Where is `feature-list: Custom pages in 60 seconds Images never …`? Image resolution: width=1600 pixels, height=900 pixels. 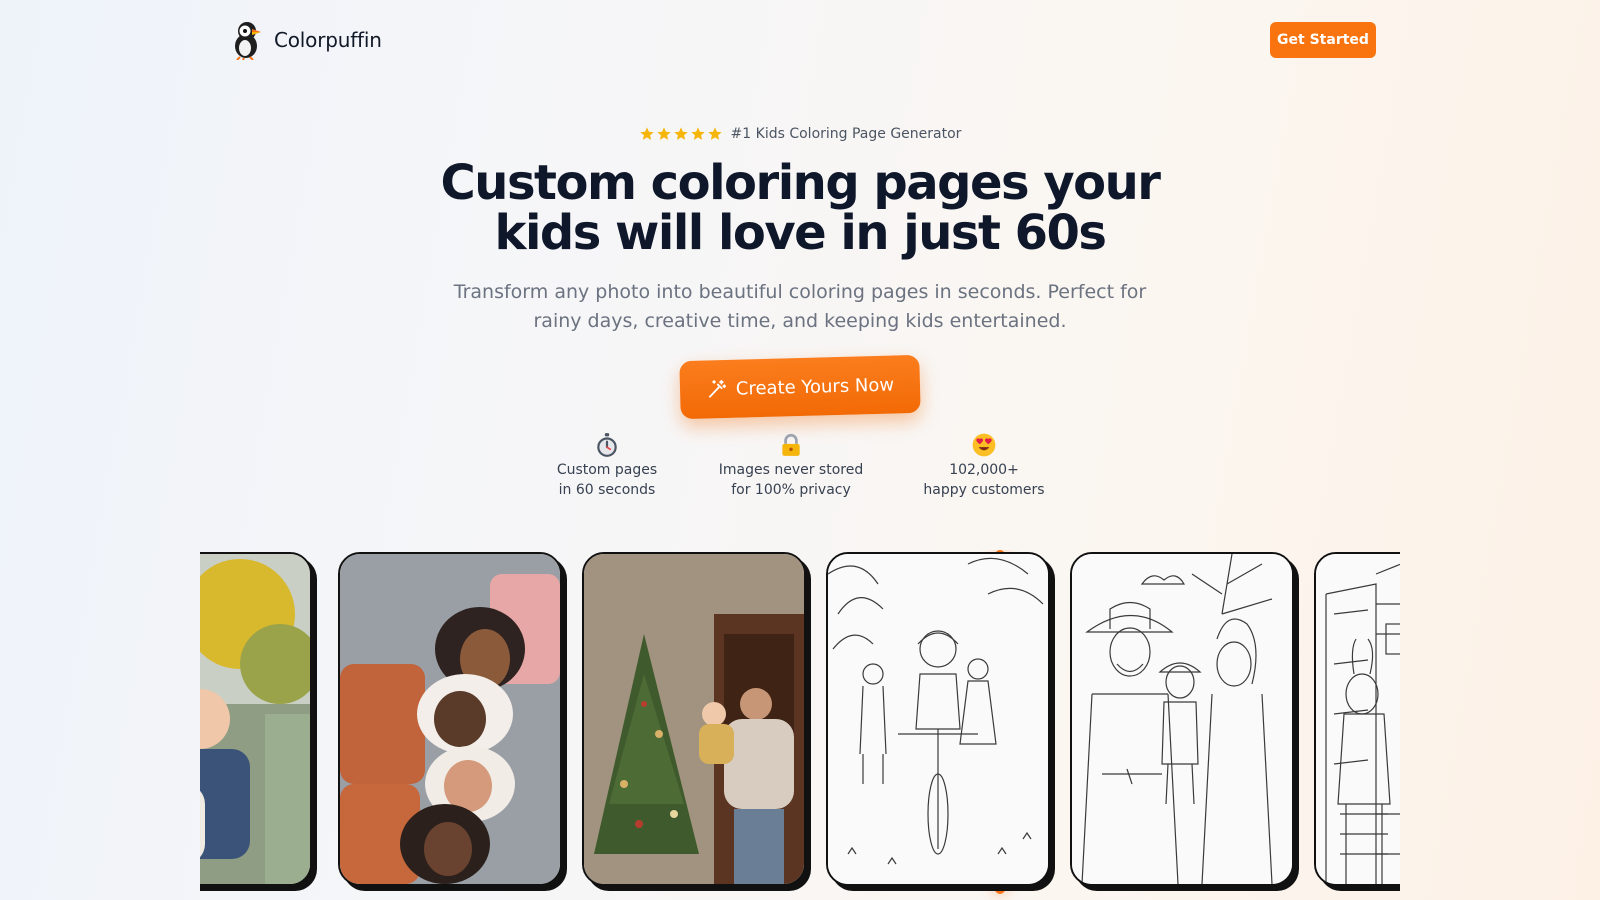
feature-list: Custom pages in 60 seconds Images never … is located at coordinates (800, 467).